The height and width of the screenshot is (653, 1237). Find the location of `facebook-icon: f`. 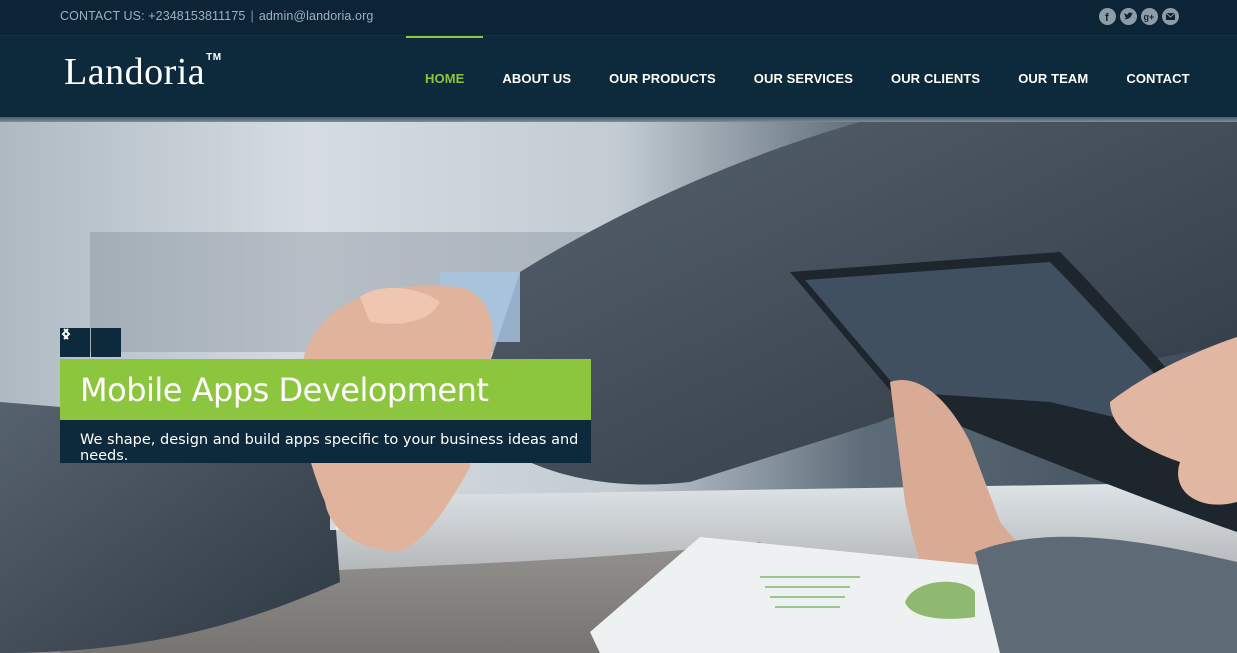

facebook-icon: f is located at coordinates (1107, 16).